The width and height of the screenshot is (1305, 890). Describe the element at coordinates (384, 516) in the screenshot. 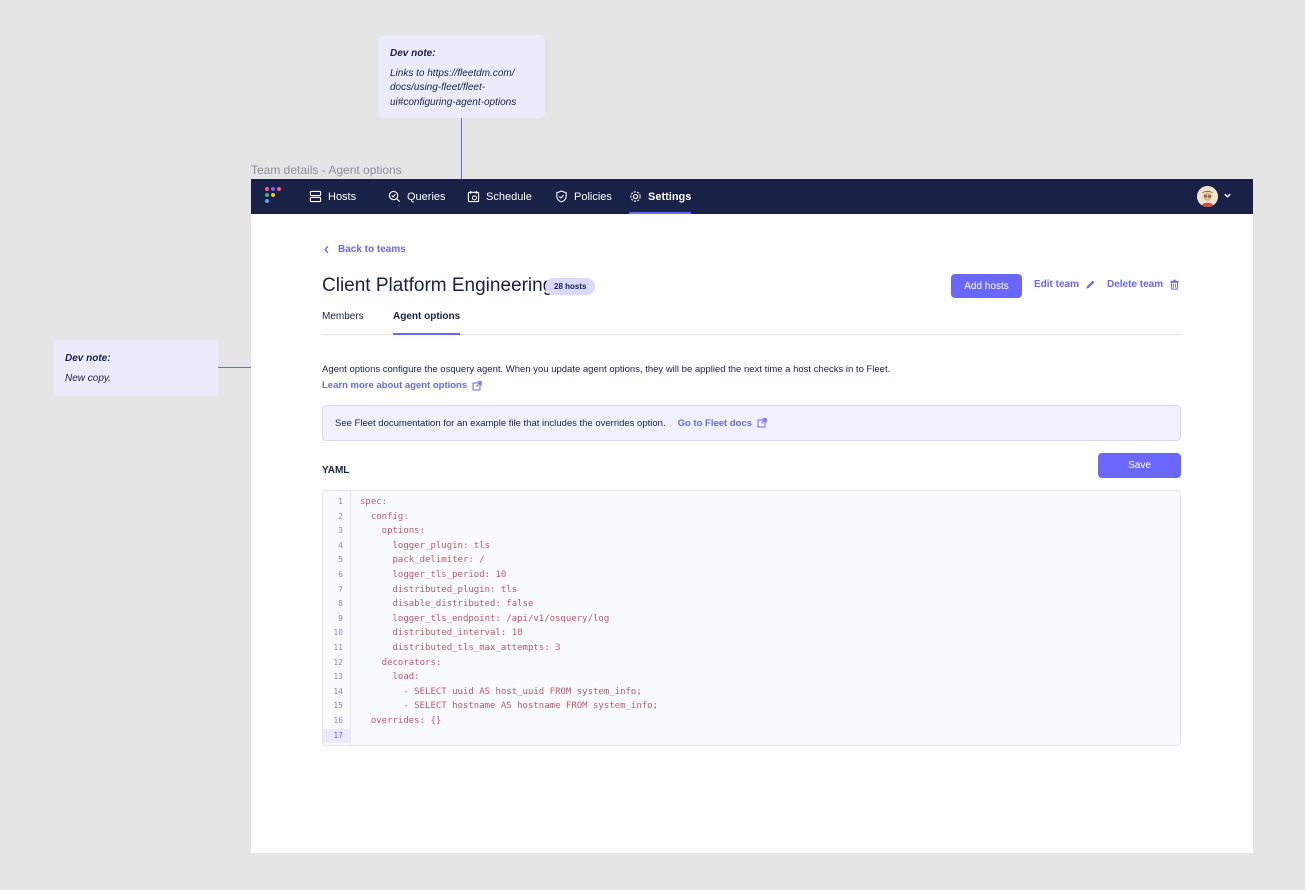

I see `code-line: config:` at that location.